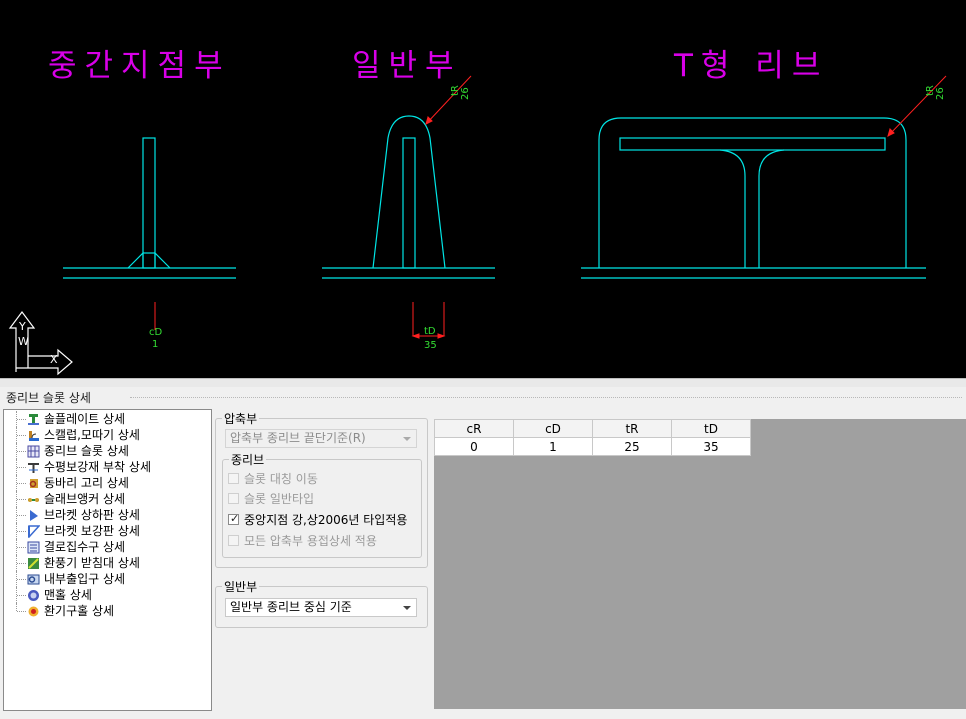 Image resolution: width=966 pixels, height=719 pixels. What do you see at coordinates (632, 428) in the screenshot?
I see `grid-header-cell: tR` at bounding box center [632, 428].